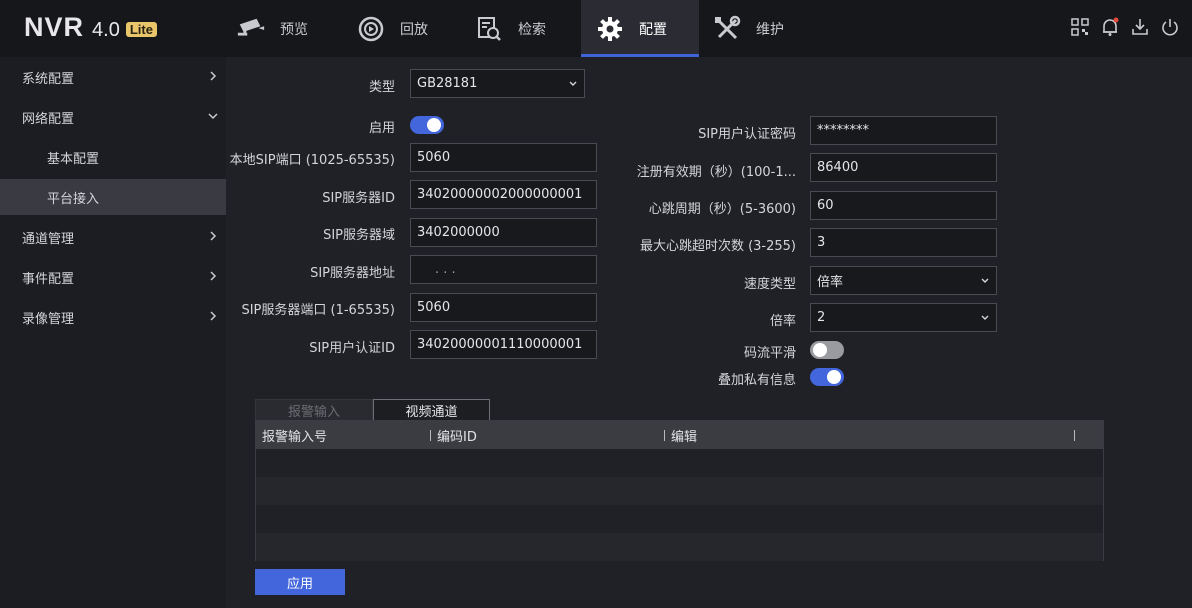 This screenshot has width=1192, height=608. What do you see at coordinates (821, 317) in the screenshot?
I see `rate-value: 2` at bounding box center [821, 317].